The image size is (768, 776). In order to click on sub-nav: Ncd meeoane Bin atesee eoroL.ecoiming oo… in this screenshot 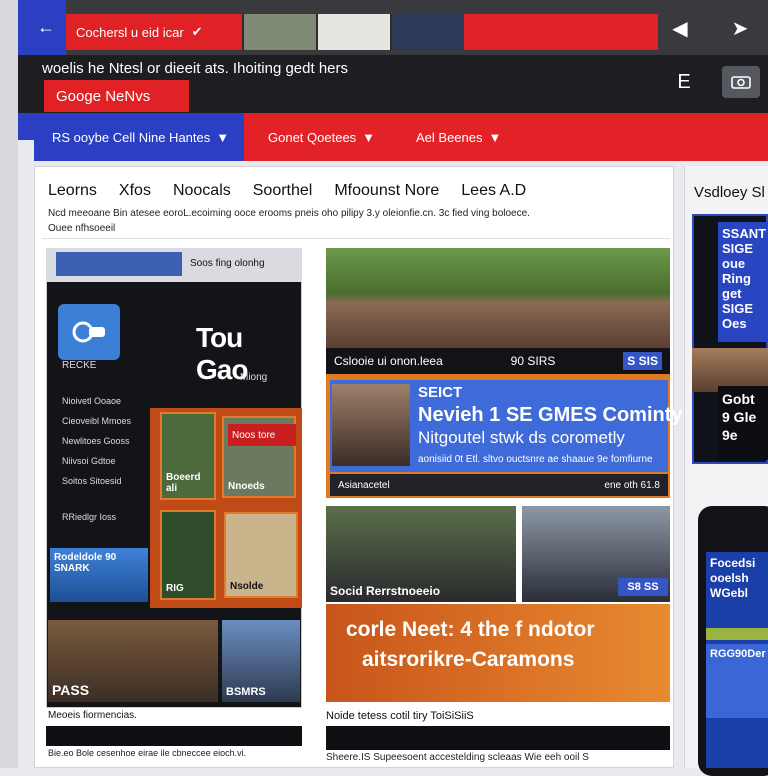, I will do `click(348, 221)`.